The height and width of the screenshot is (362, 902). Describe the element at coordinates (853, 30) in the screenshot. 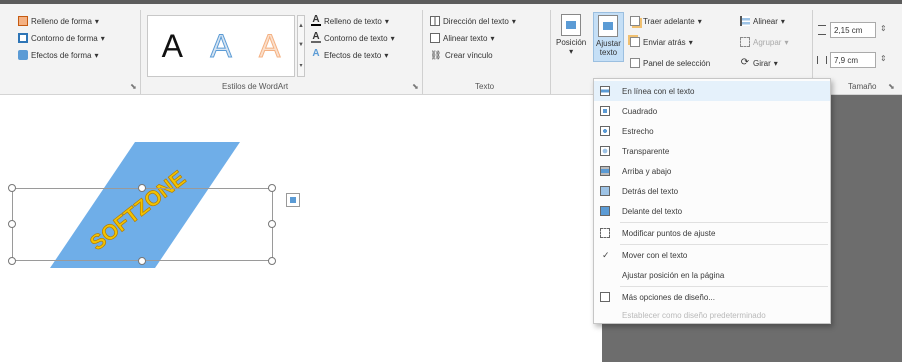

I see `shape-height-input: 2,15 cm` at that location.